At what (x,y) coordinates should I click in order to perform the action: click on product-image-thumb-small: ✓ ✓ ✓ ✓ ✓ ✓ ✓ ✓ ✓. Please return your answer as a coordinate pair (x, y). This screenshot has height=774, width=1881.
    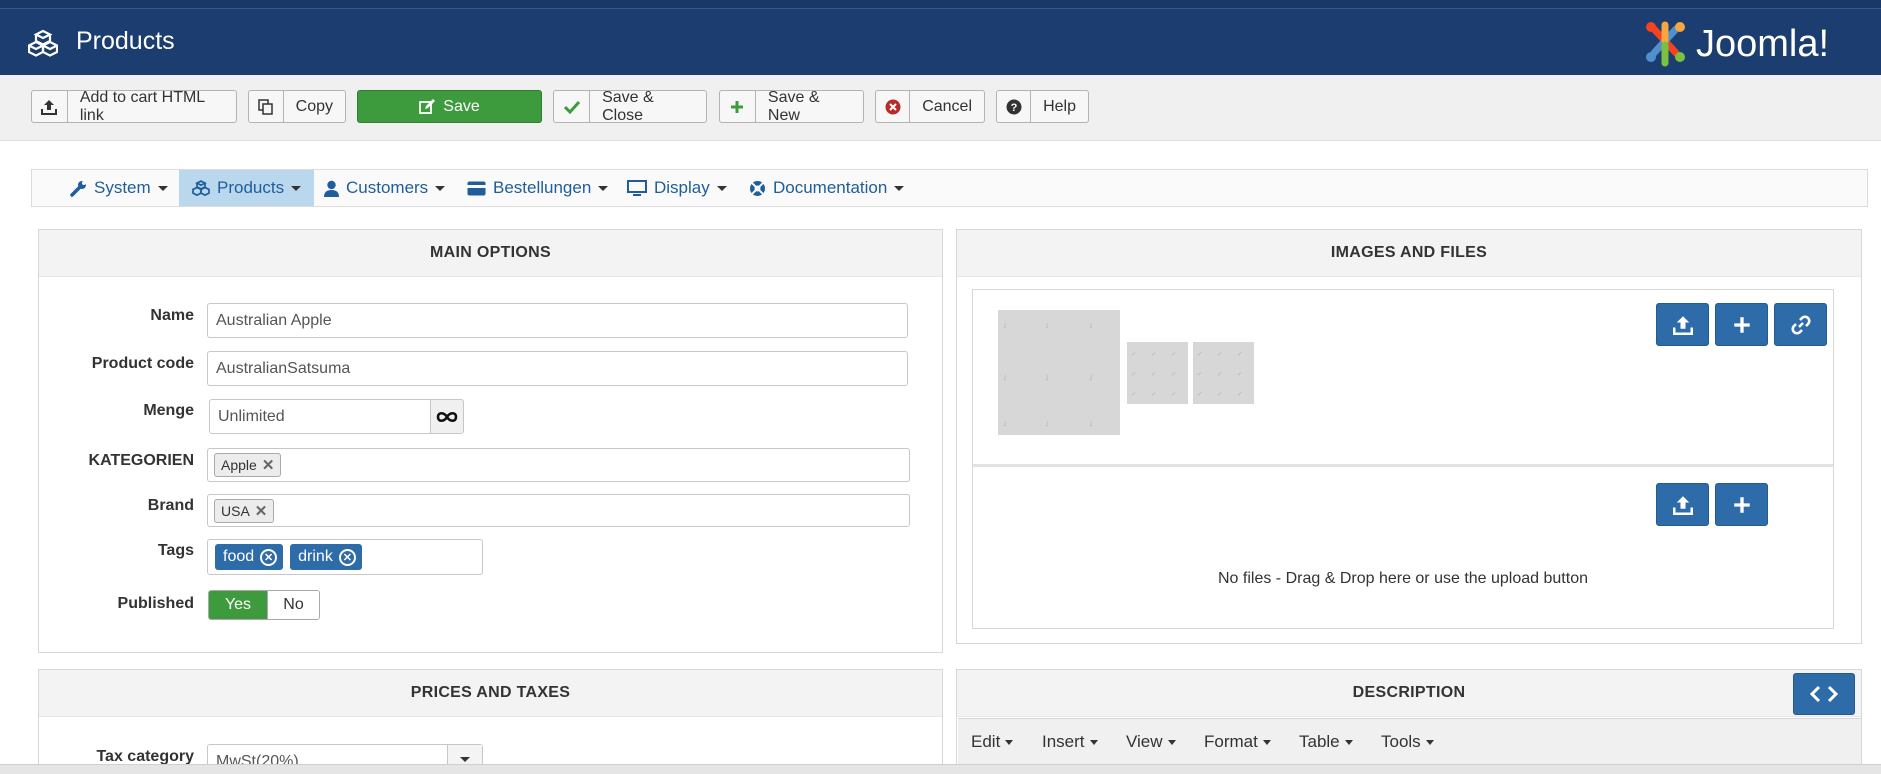
    Looking at the image, I should click on (1157, 373).